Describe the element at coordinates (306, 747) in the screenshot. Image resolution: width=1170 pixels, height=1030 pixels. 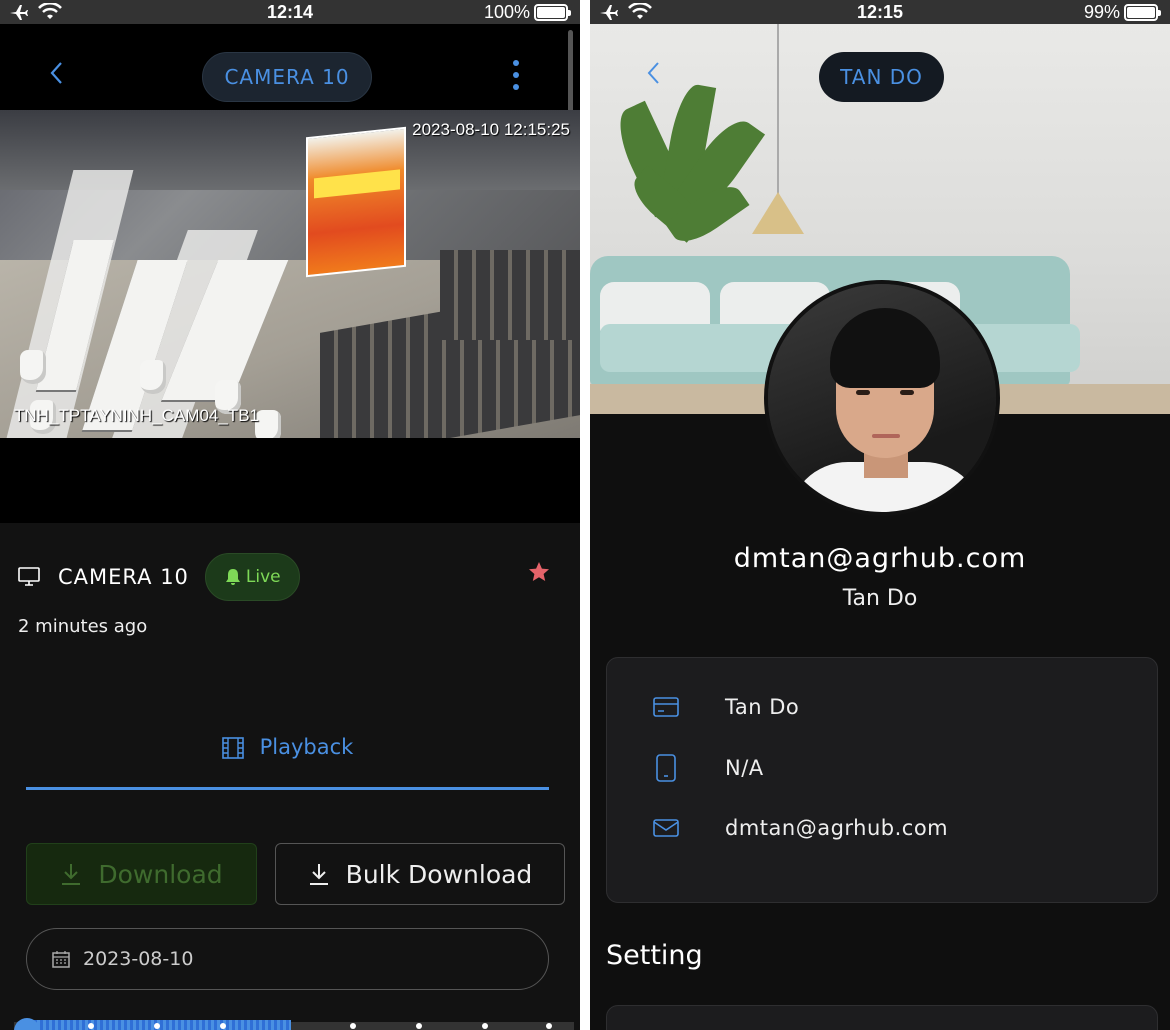
I see `tab-playback-label: Playback` at that location.